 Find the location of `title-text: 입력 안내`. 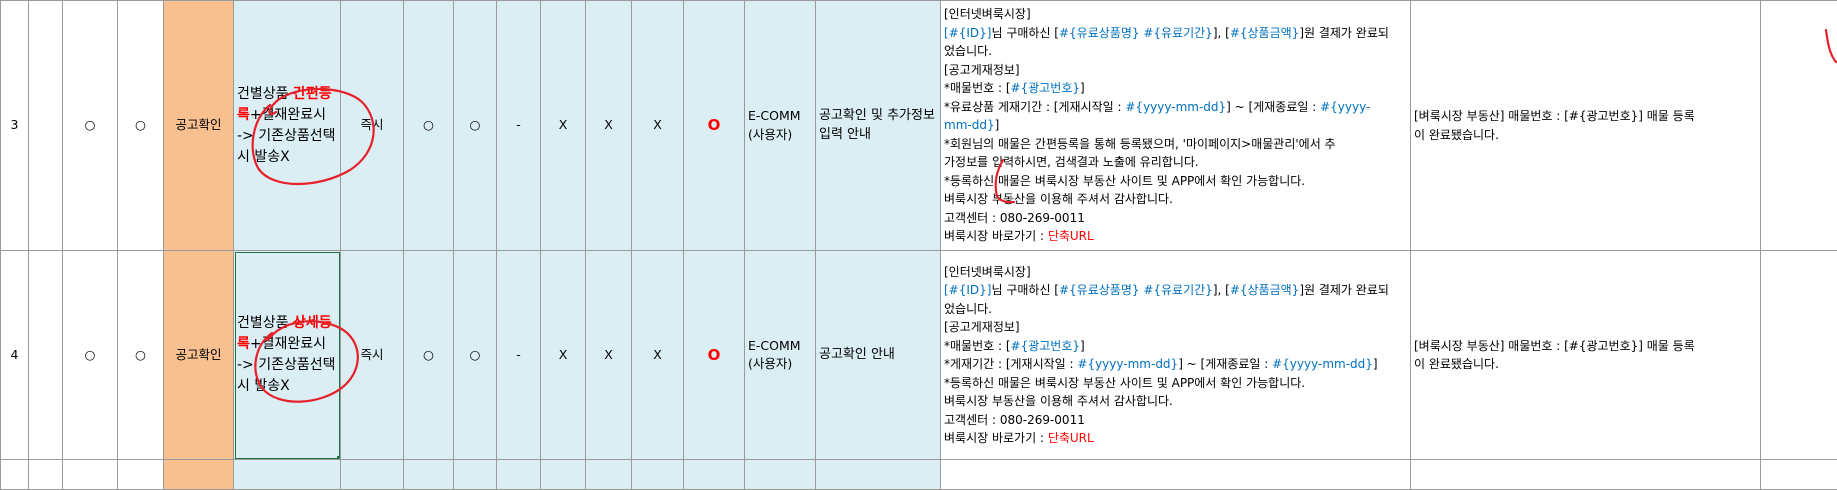

title-text: 입력 안내 is located at coordinates (878, 135).